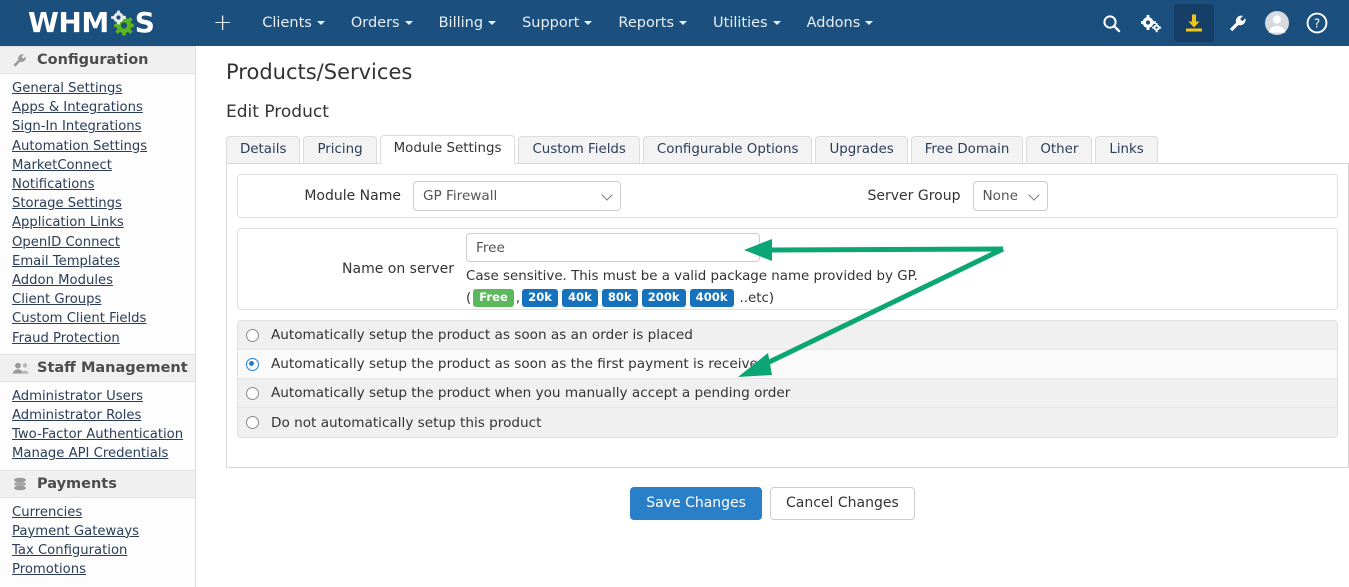  I want to click on tab-upgrades: Upgrades, so click(861, 149).